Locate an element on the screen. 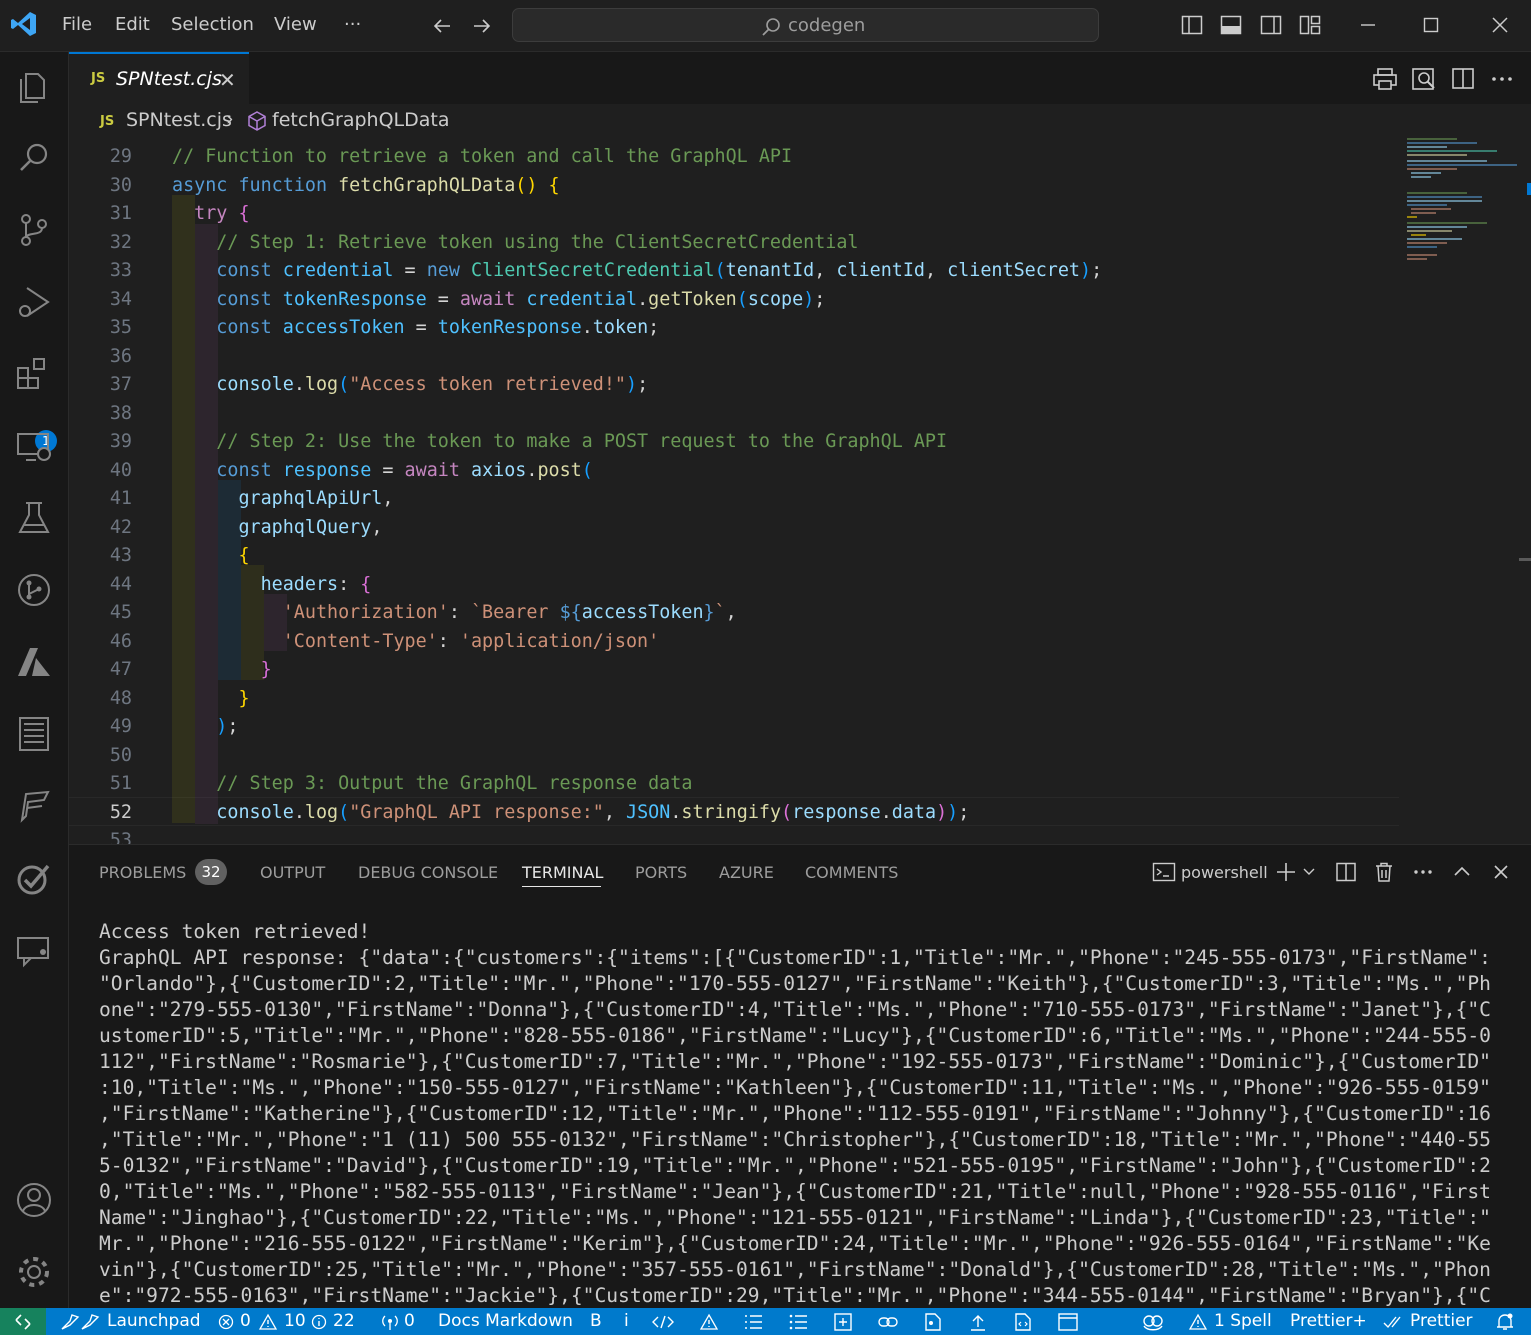  back-arrow-icon is located at coordinates (442, 26).